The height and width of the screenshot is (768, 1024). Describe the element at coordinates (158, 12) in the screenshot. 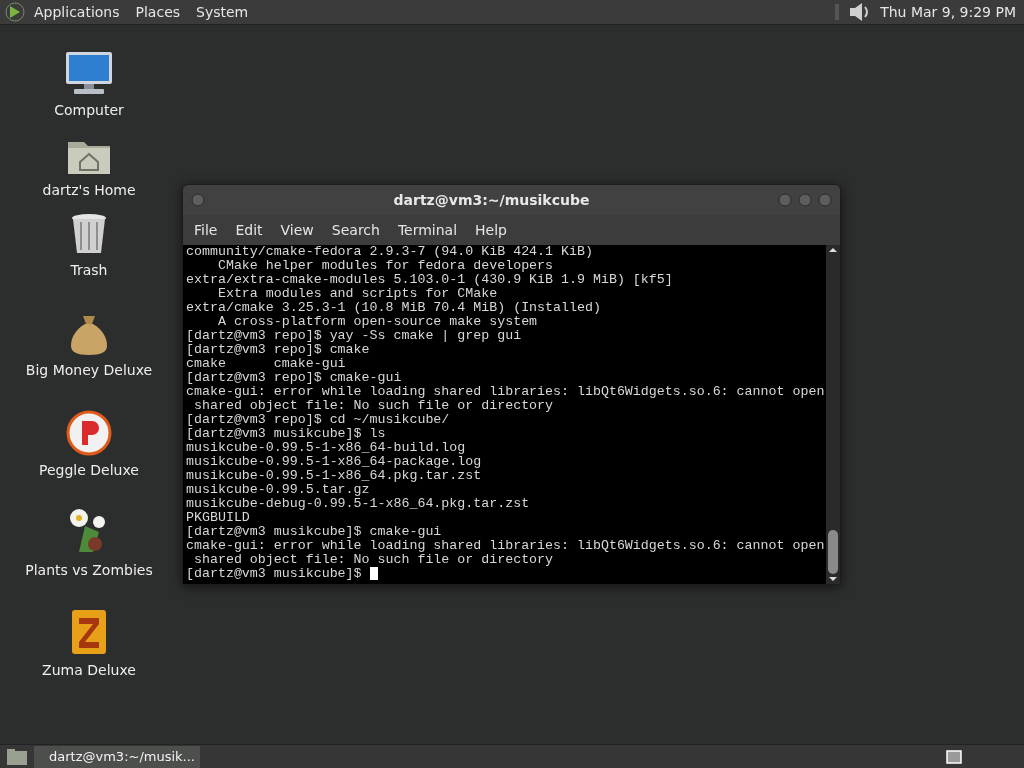

I see `panel-menu: Places` at that location.